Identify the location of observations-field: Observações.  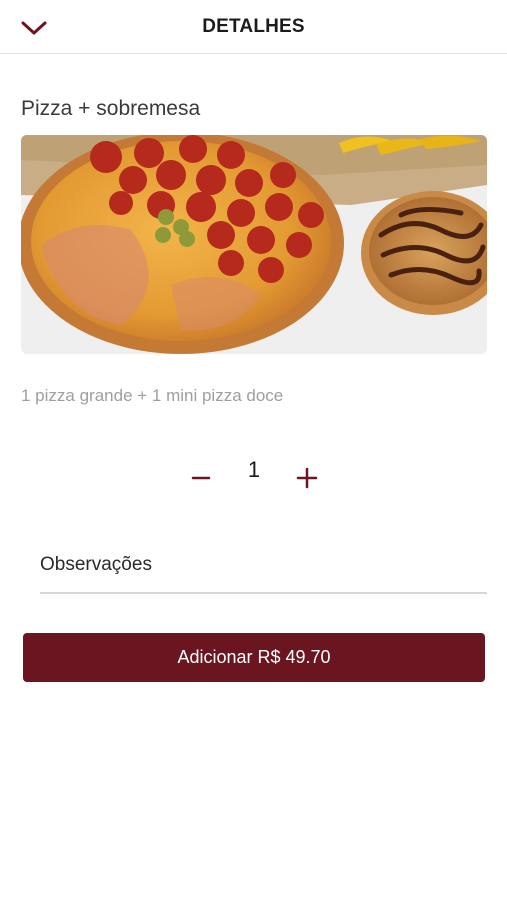
(263, 571).